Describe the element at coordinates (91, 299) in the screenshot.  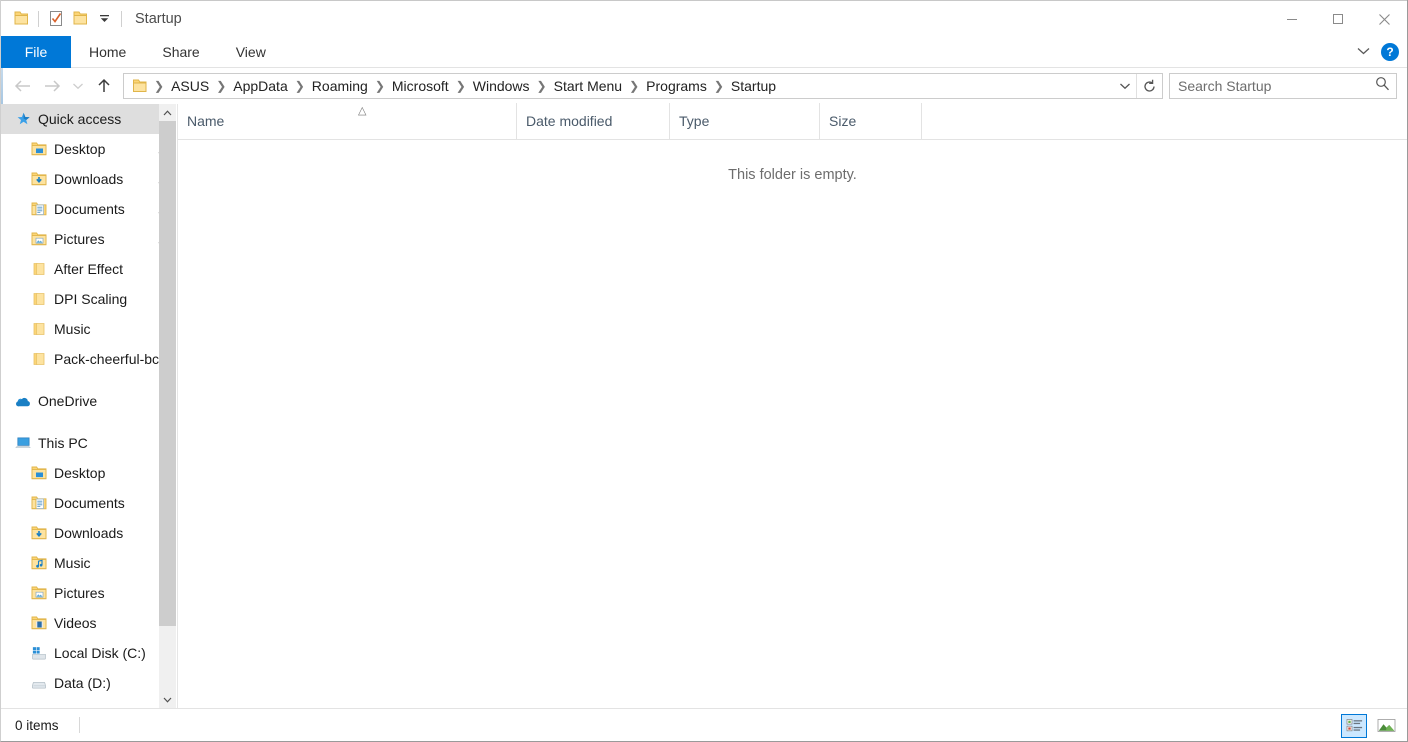
I see `sidebar-item-label: DPI Scaling` at that location.